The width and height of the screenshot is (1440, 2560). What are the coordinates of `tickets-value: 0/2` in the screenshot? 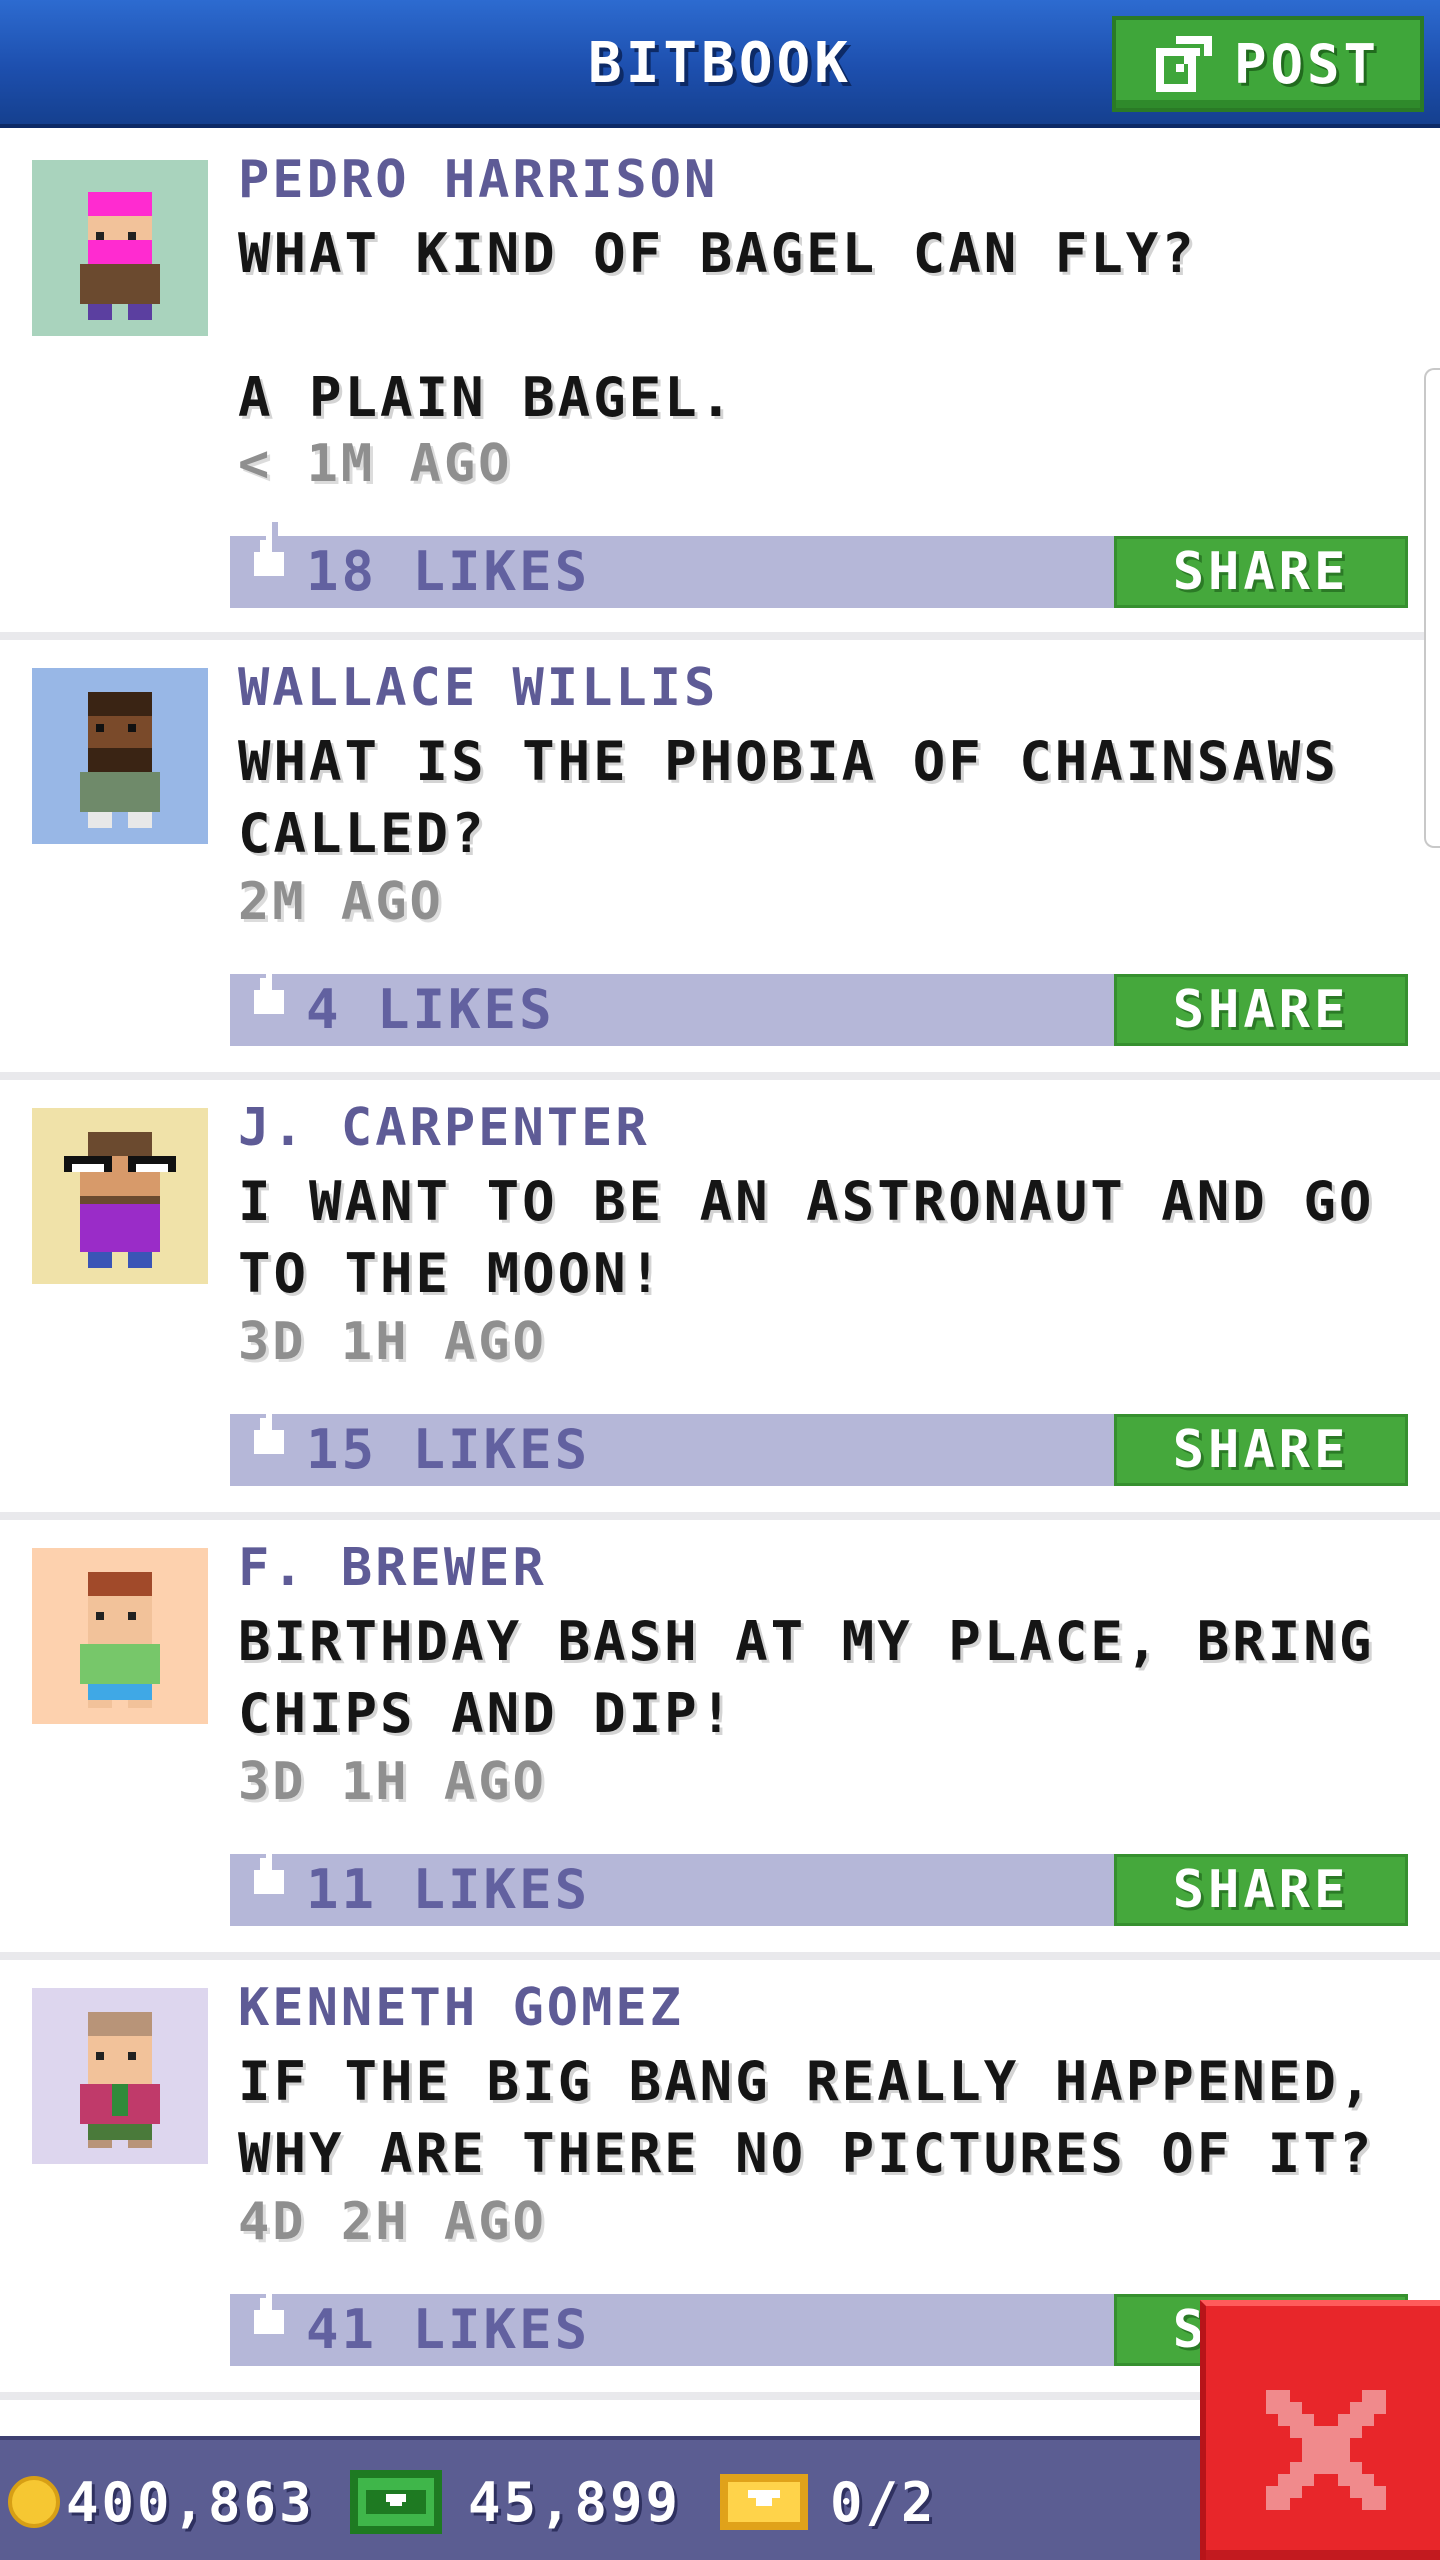 It's located at (883, 2502).